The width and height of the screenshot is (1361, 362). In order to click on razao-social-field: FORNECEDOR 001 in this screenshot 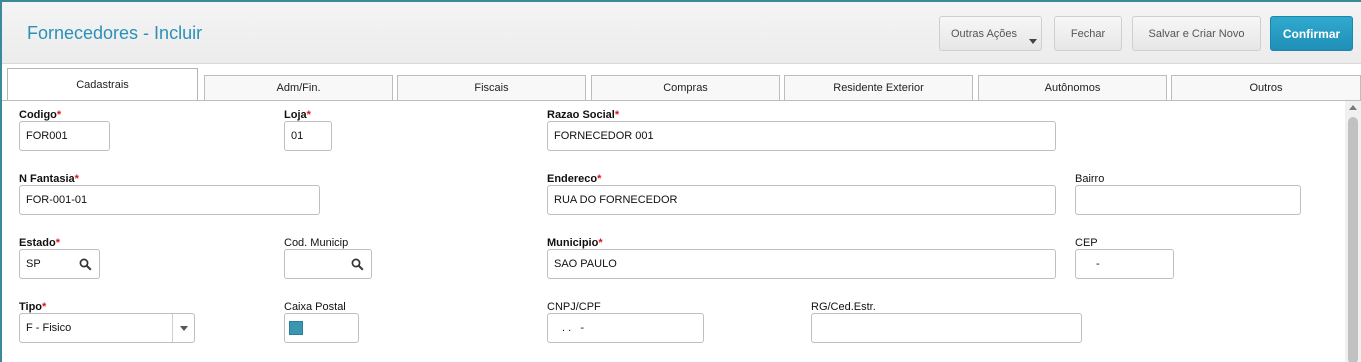, I will do `click(801, 136)`.